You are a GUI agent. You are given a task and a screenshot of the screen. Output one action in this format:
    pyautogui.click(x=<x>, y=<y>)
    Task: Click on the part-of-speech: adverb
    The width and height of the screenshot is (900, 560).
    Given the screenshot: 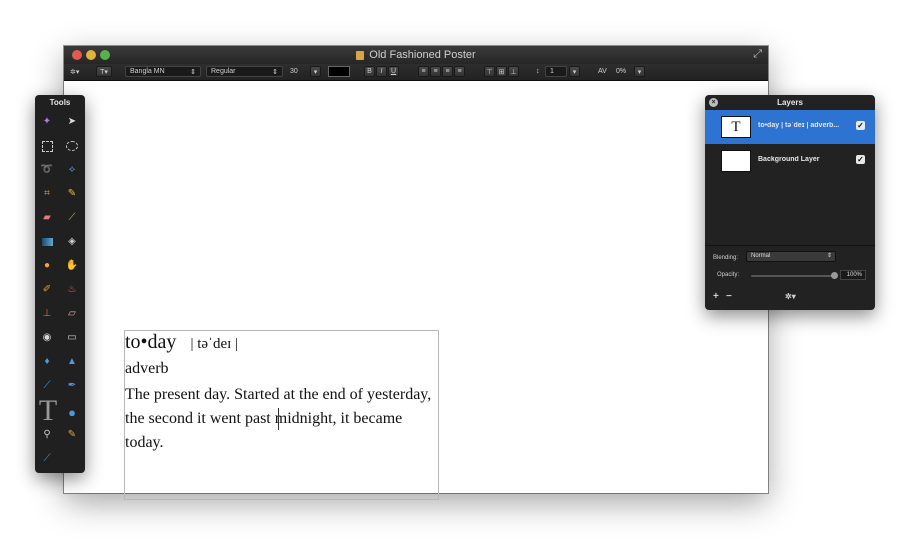 What is the action you would take?
    pyautogui.click(x=147, y=368)
    